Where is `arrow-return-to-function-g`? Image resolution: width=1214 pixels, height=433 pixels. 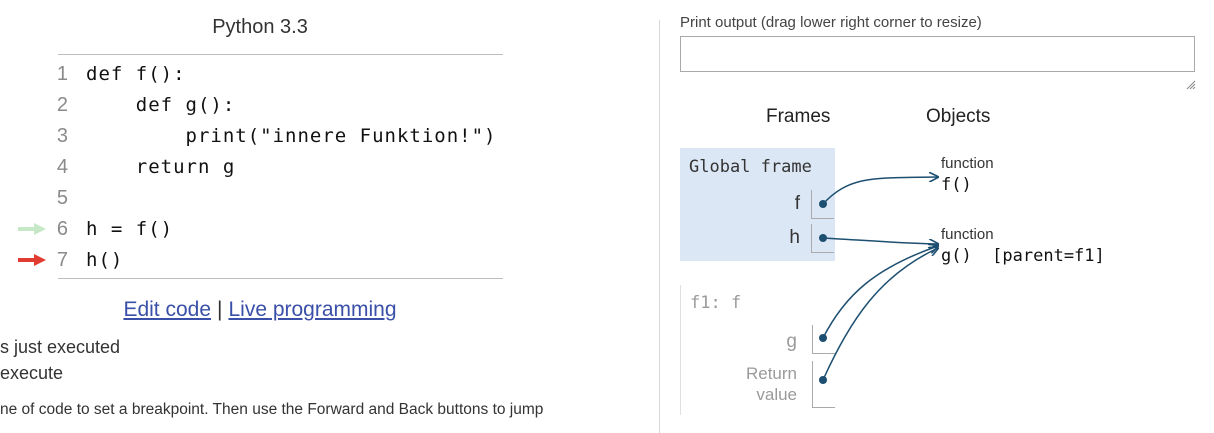 arrow-return-to-function-g is located at coordinates (880, 314).